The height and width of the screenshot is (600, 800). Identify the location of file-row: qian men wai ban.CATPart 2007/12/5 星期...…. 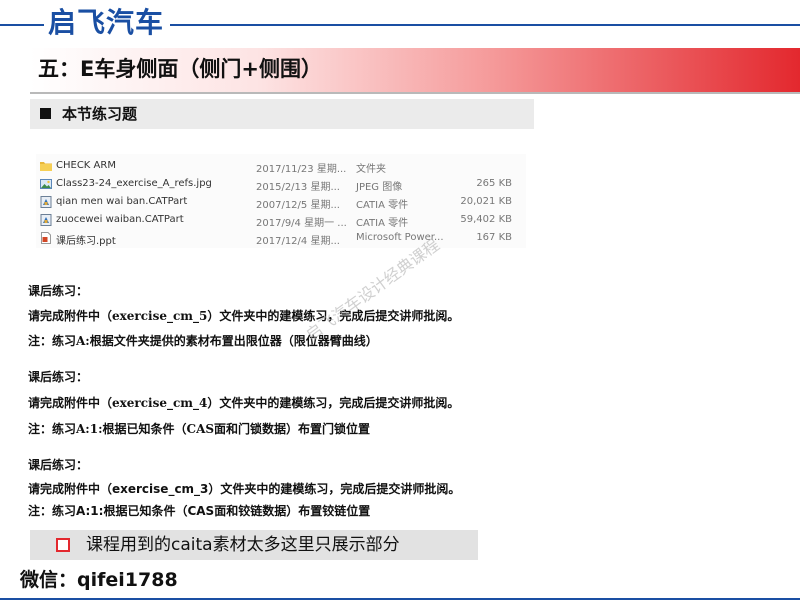
(281, 202).